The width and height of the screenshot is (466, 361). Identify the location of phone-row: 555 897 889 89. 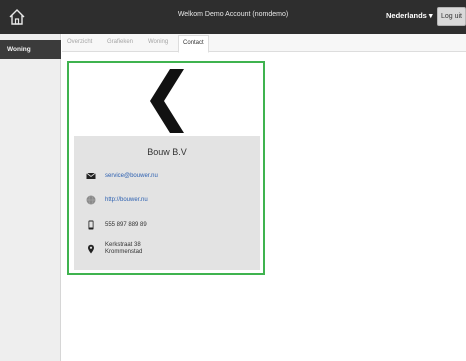
(116, 225).